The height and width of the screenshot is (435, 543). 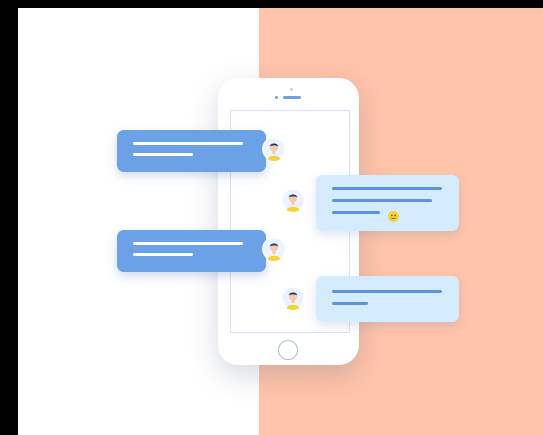 I want to click on phone-home-button, so click(x=288, y=350).